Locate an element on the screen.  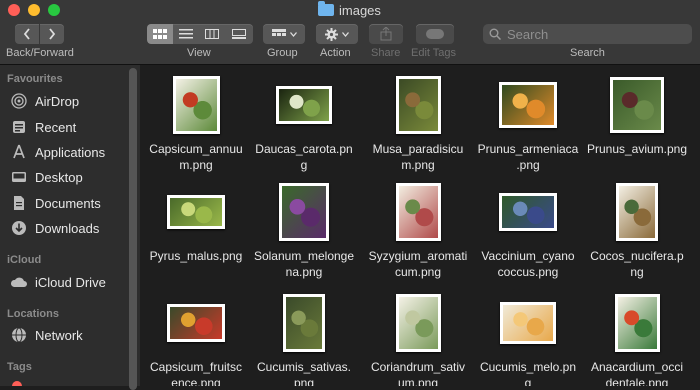
file-name-line2: g is located at coordinates (528, 381).